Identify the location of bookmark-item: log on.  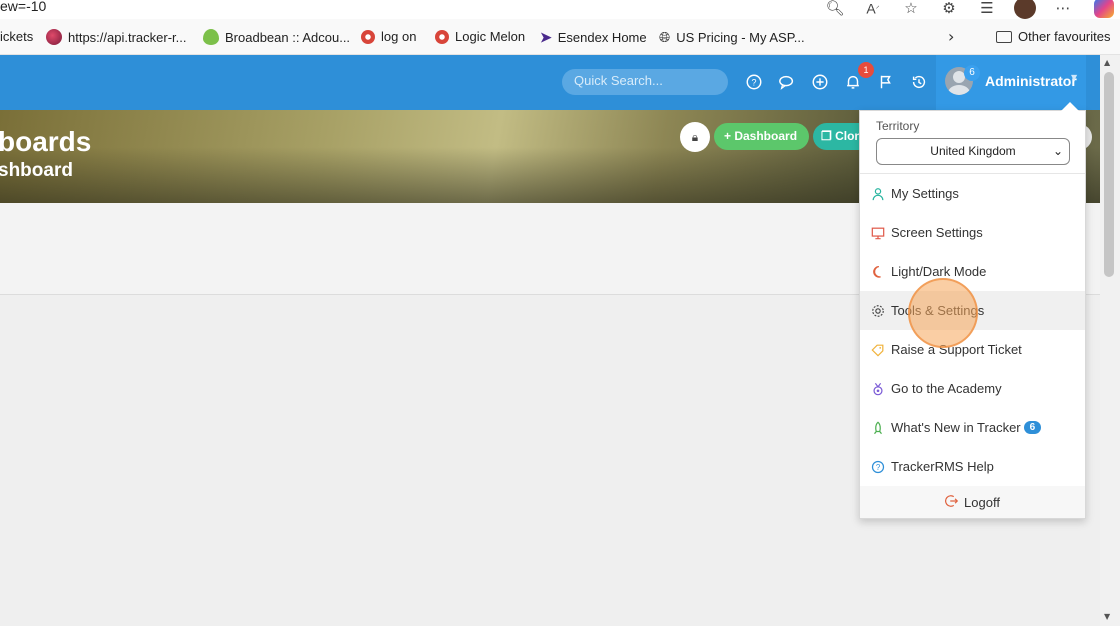
(388, 36).